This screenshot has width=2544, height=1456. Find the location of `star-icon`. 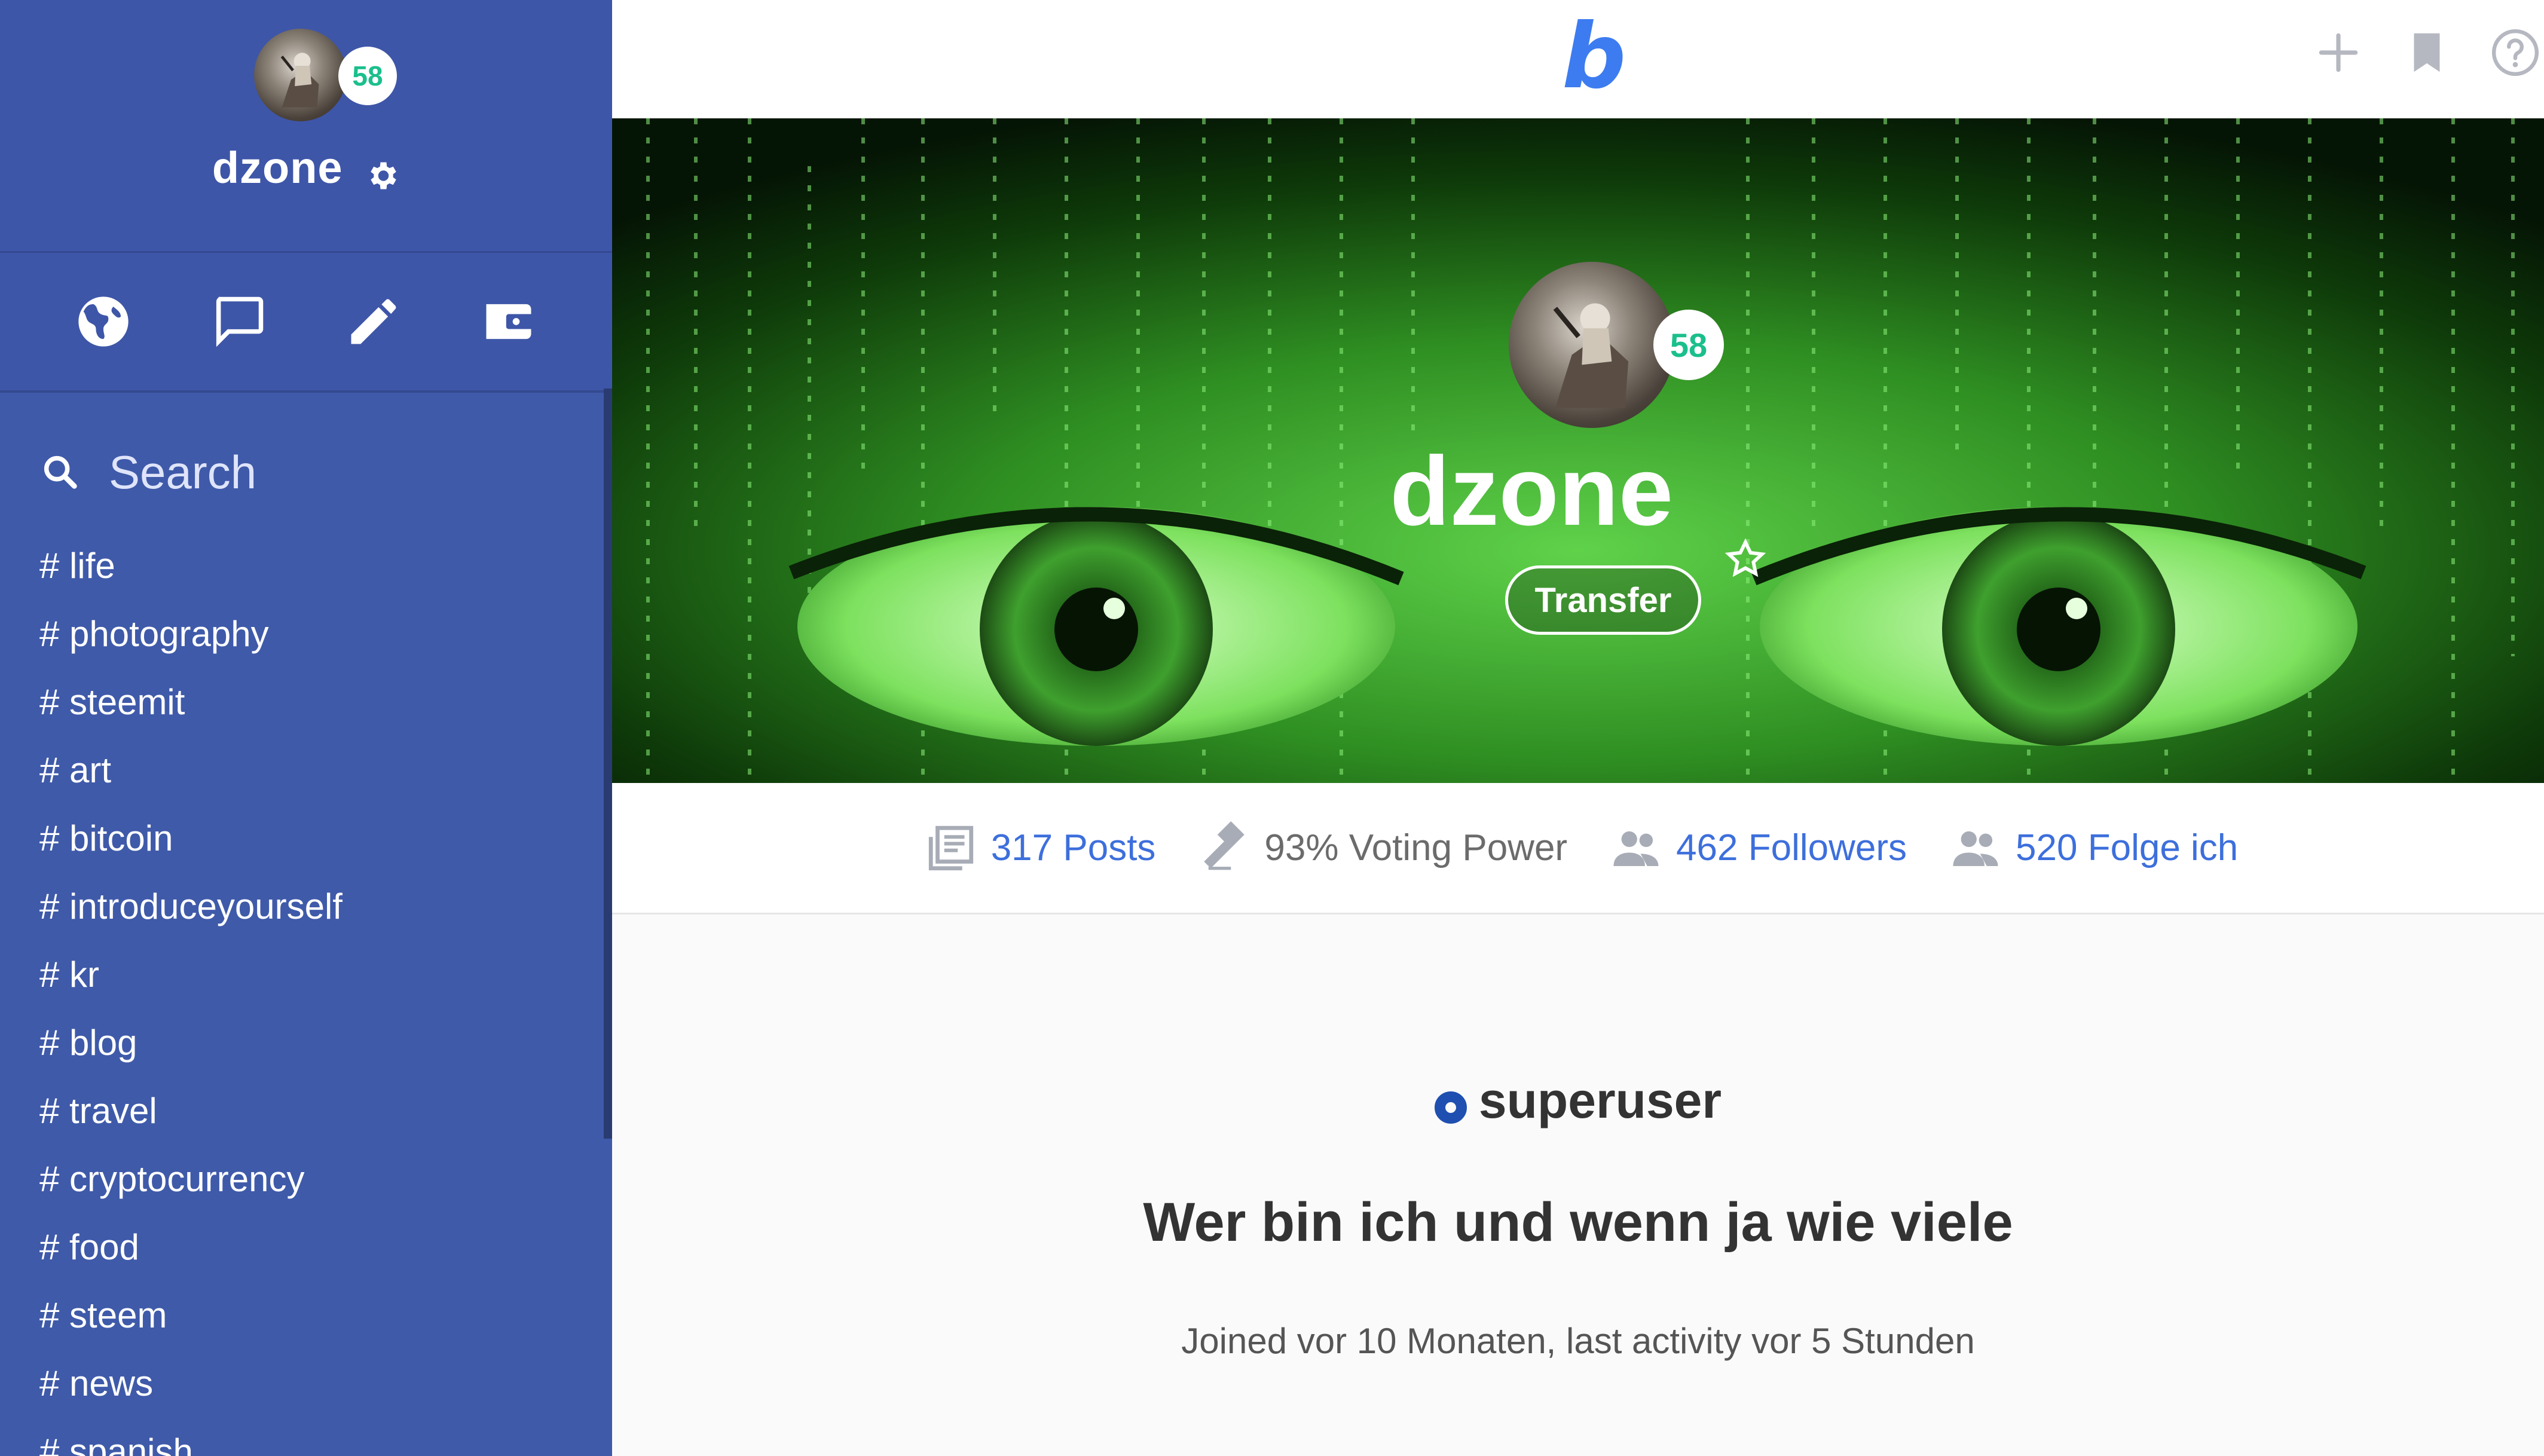

star-icon is located at coordinates (1745, 533).